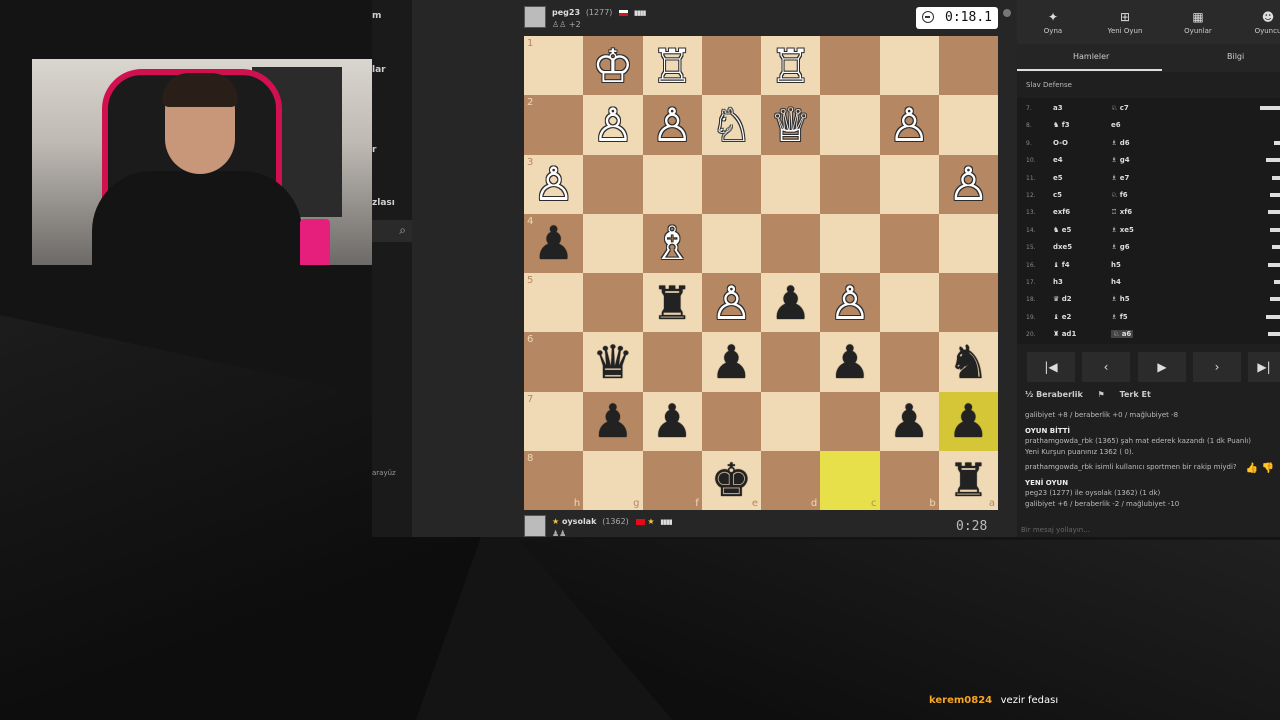 The width and height of the screenshot is (1280, 720). I want to click on tab-play: ✦ Oyna, so click(1053, 22).